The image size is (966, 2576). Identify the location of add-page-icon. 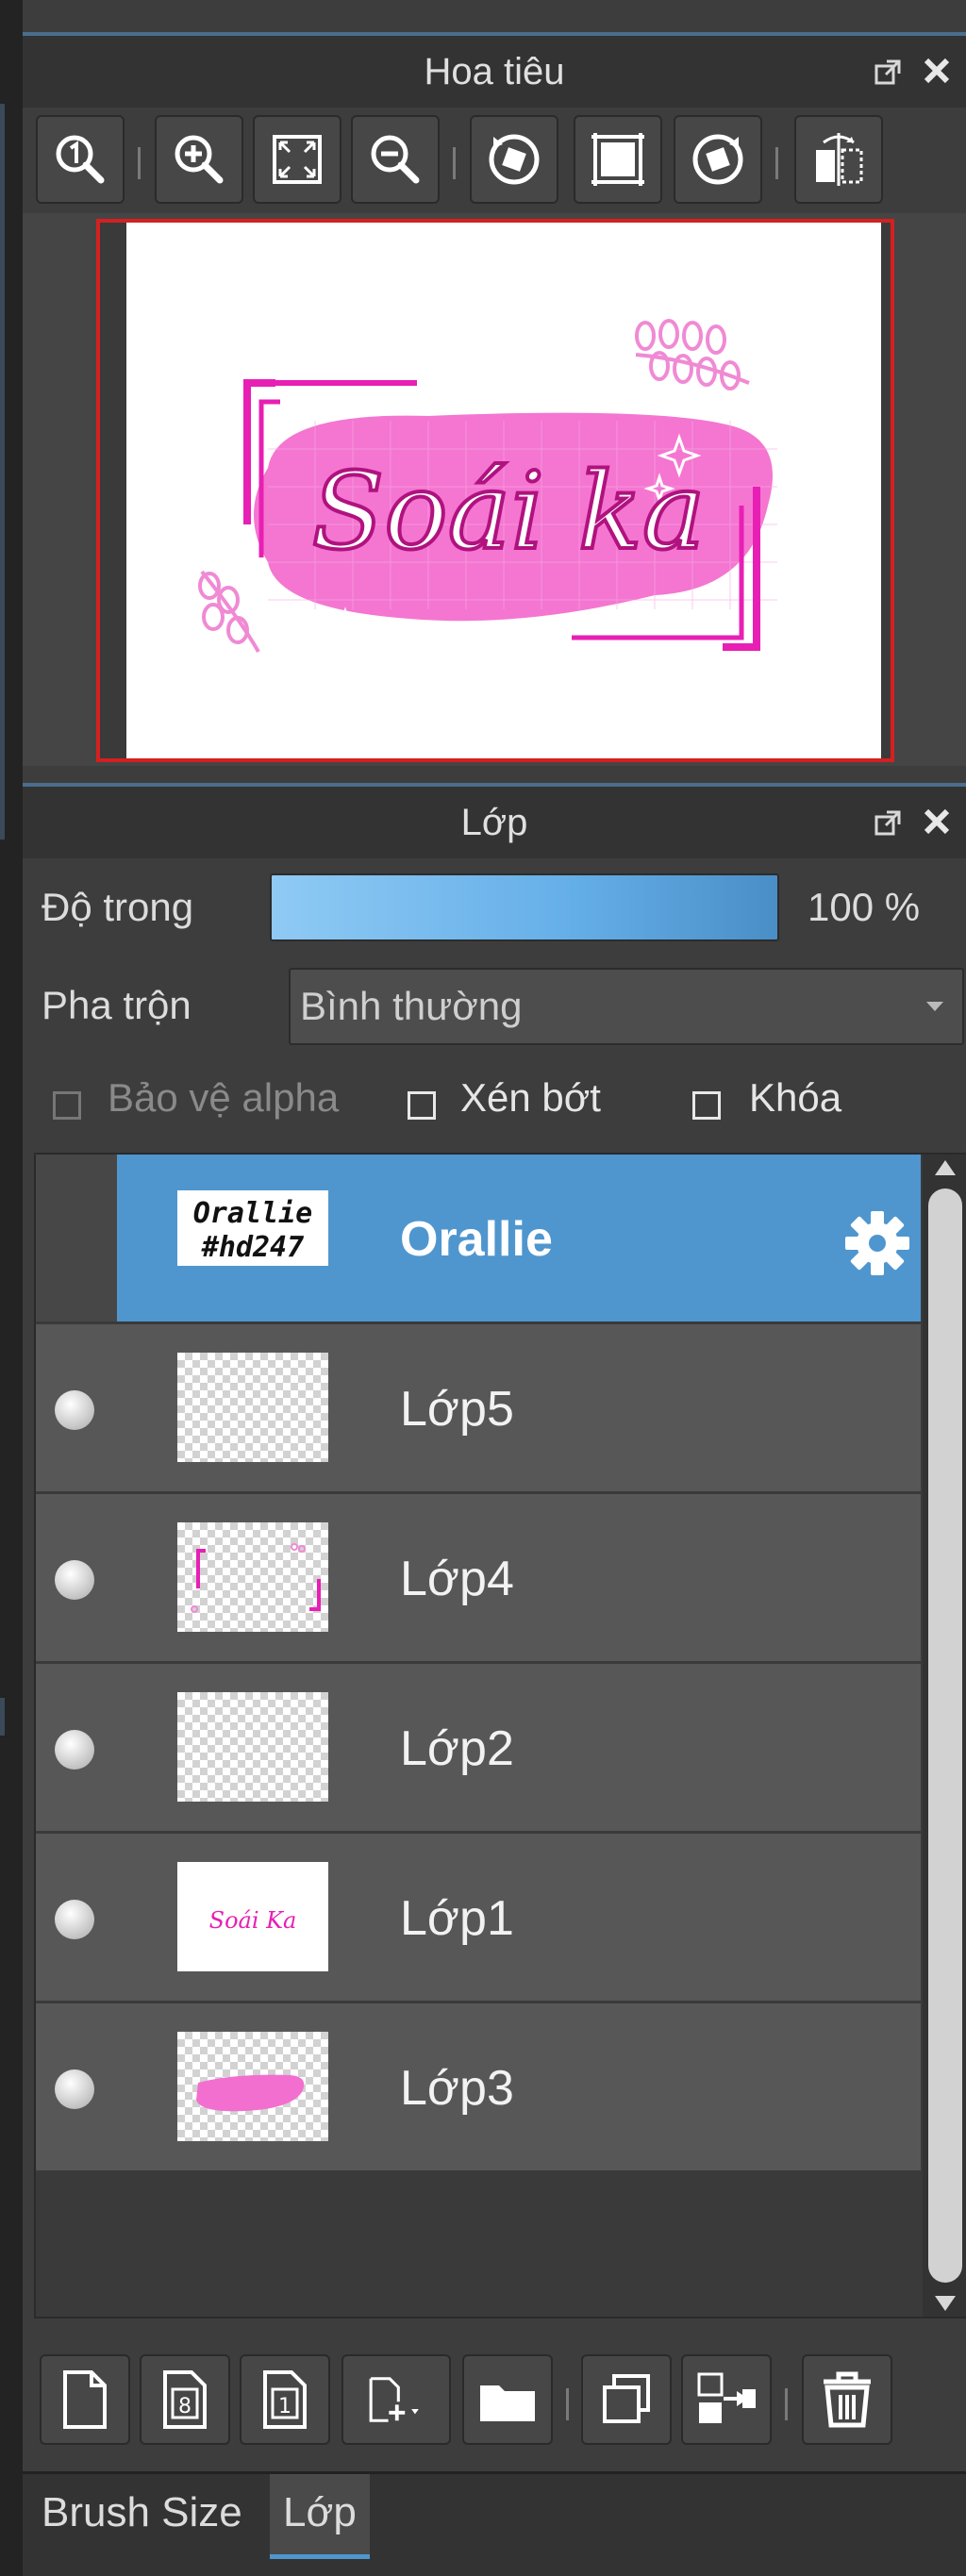
(394, 2399).